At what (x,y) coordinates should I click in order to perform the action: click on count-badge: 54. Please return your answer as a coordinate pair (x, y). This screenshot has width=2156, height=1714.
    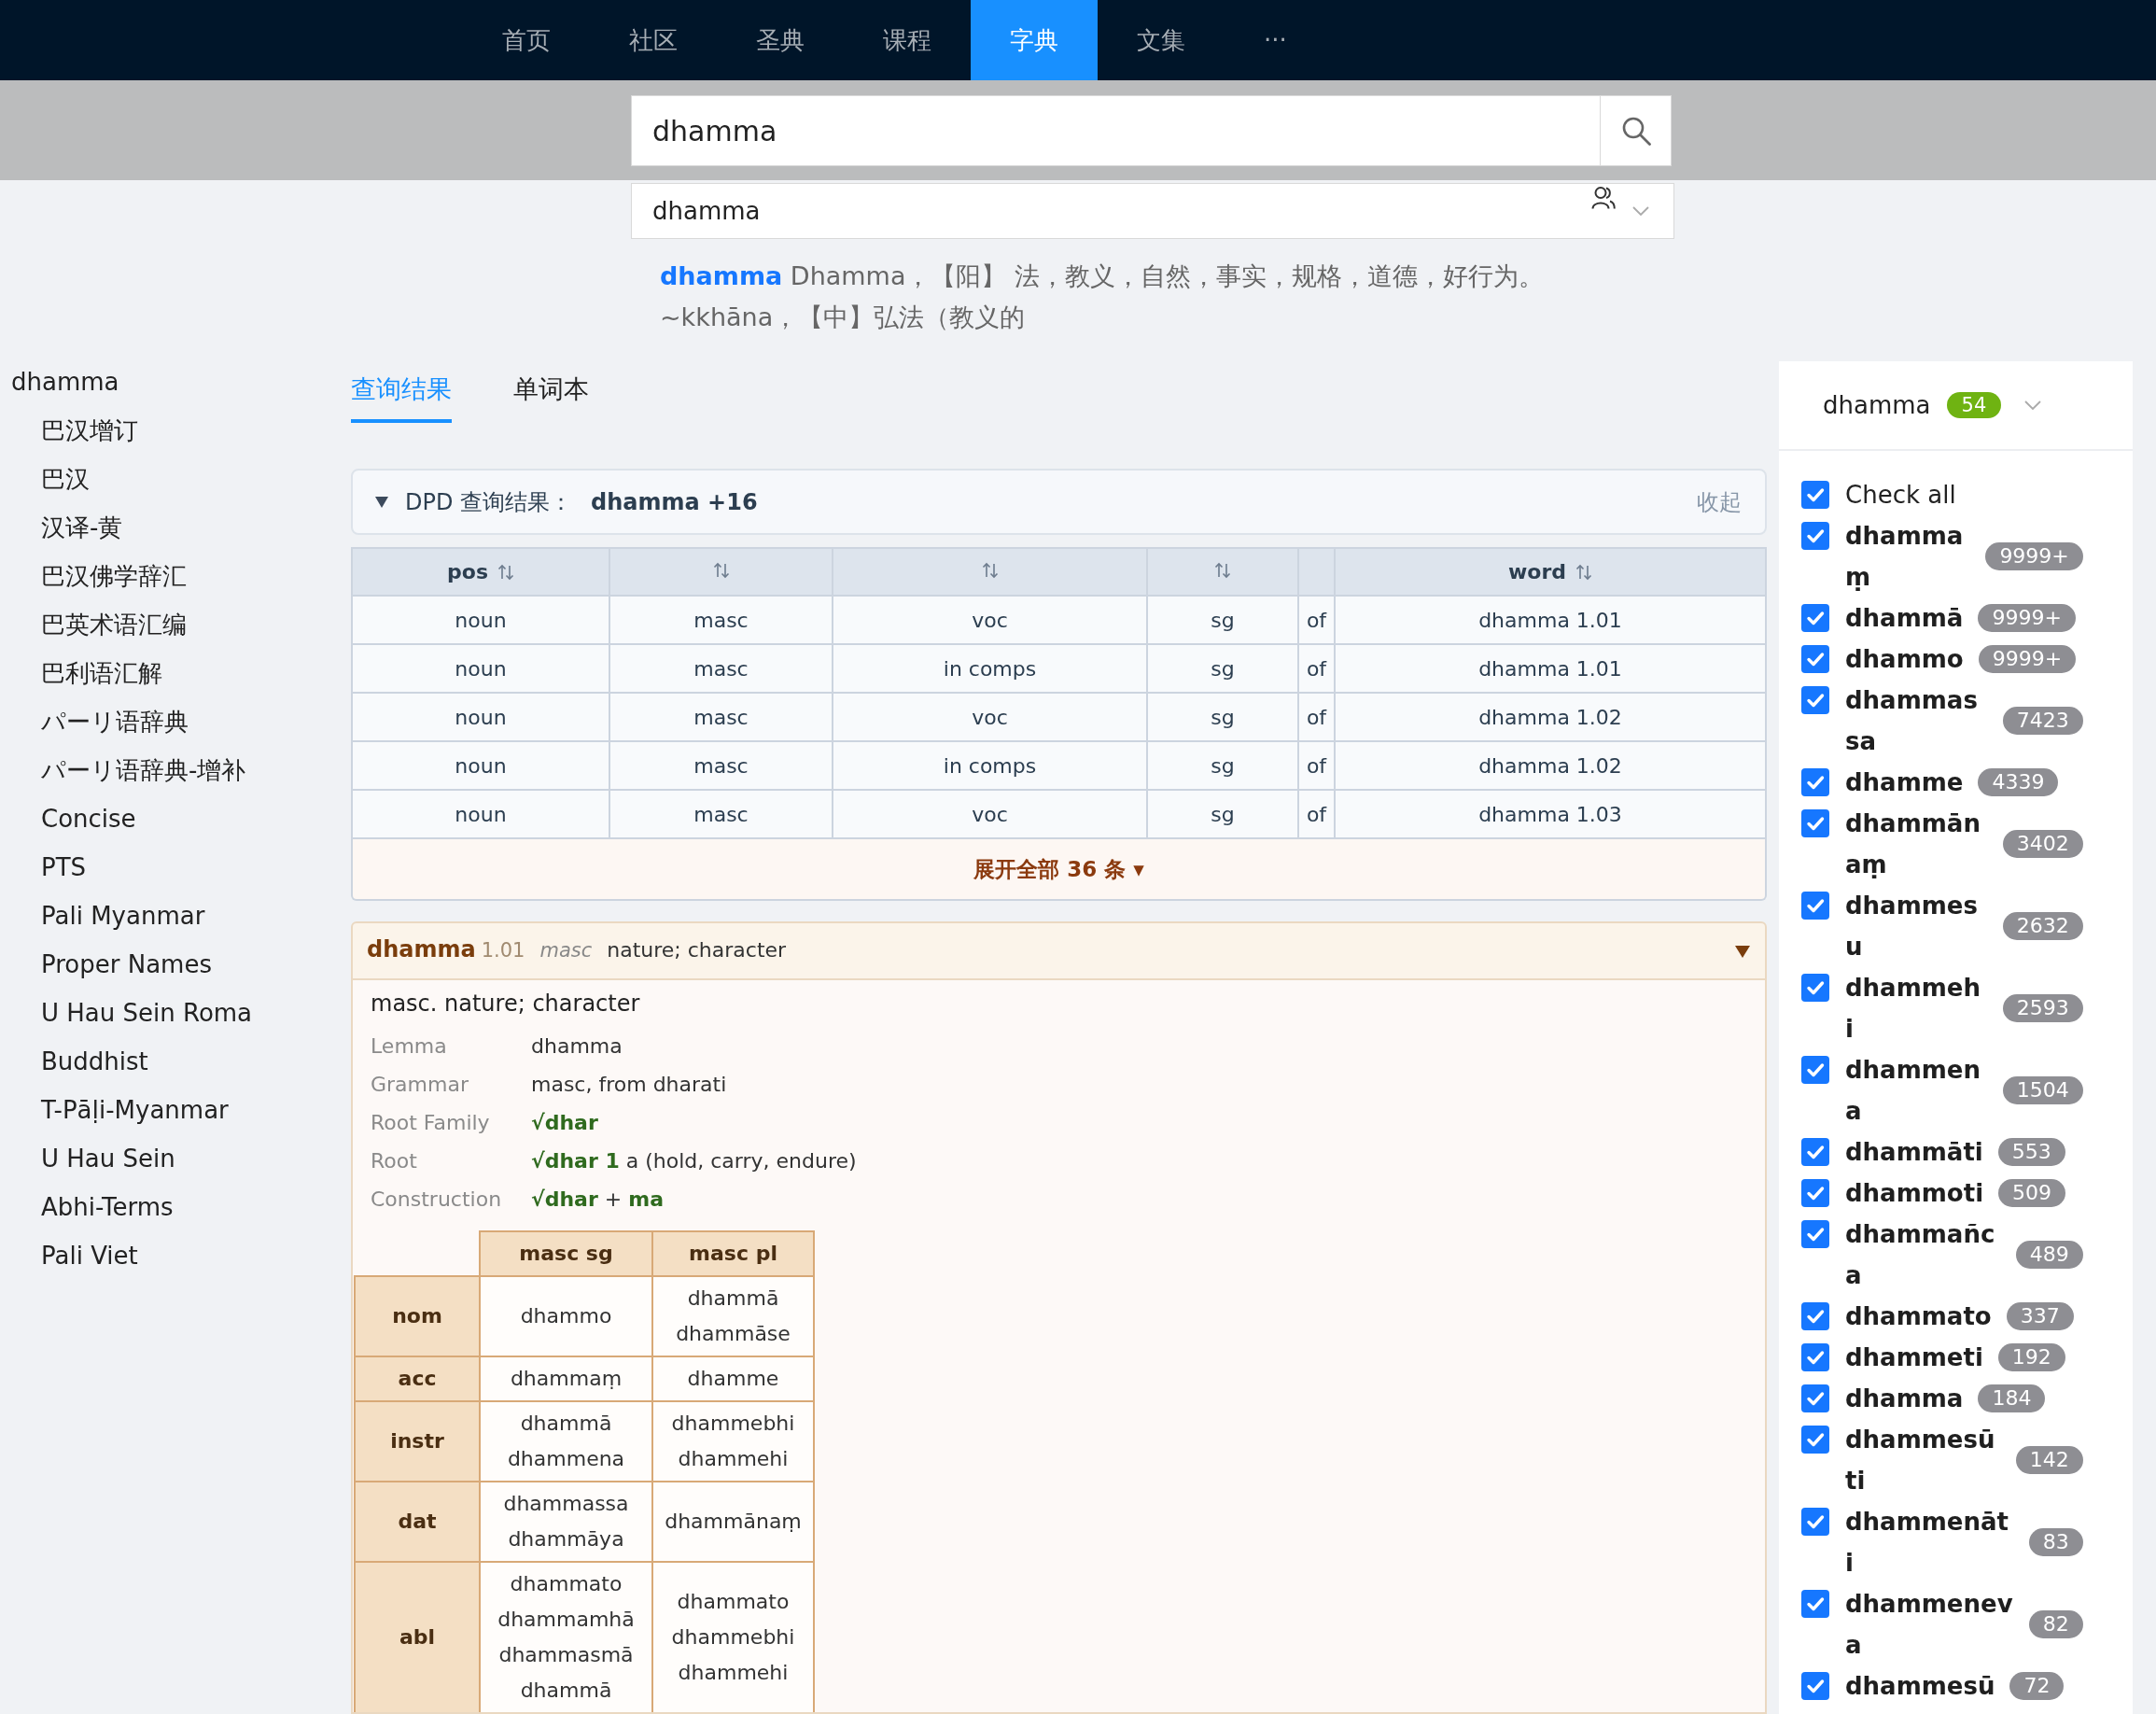
    Looking at the image, I should click on (1974, 405).